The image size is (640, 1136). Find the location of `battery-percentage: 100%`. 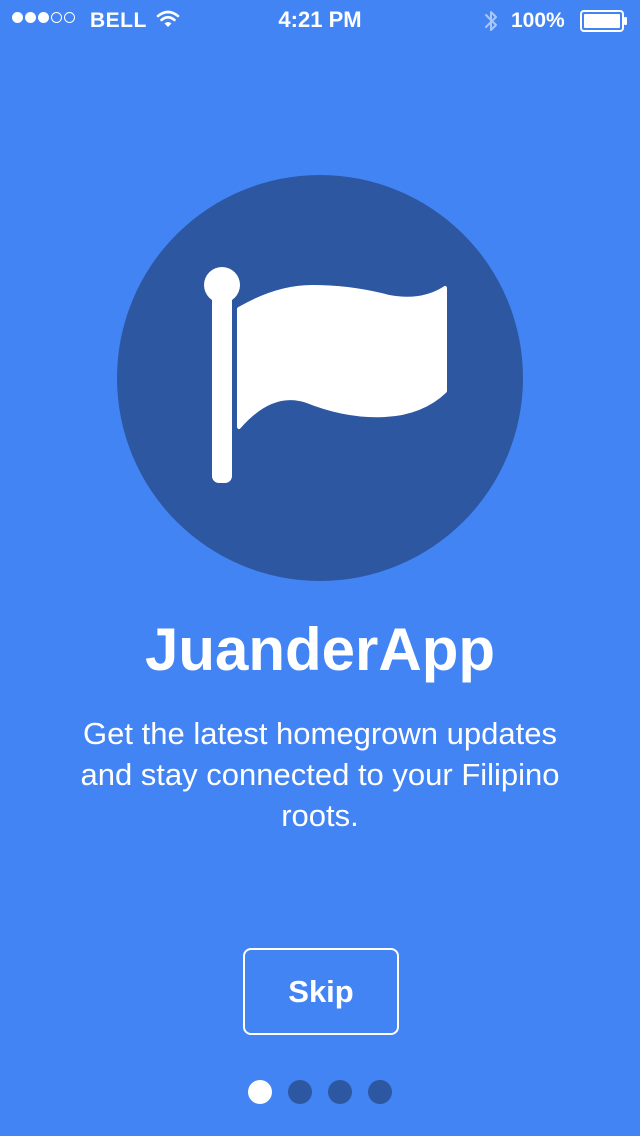

battery-percentage: 100% is located at coordinates (538, 20).